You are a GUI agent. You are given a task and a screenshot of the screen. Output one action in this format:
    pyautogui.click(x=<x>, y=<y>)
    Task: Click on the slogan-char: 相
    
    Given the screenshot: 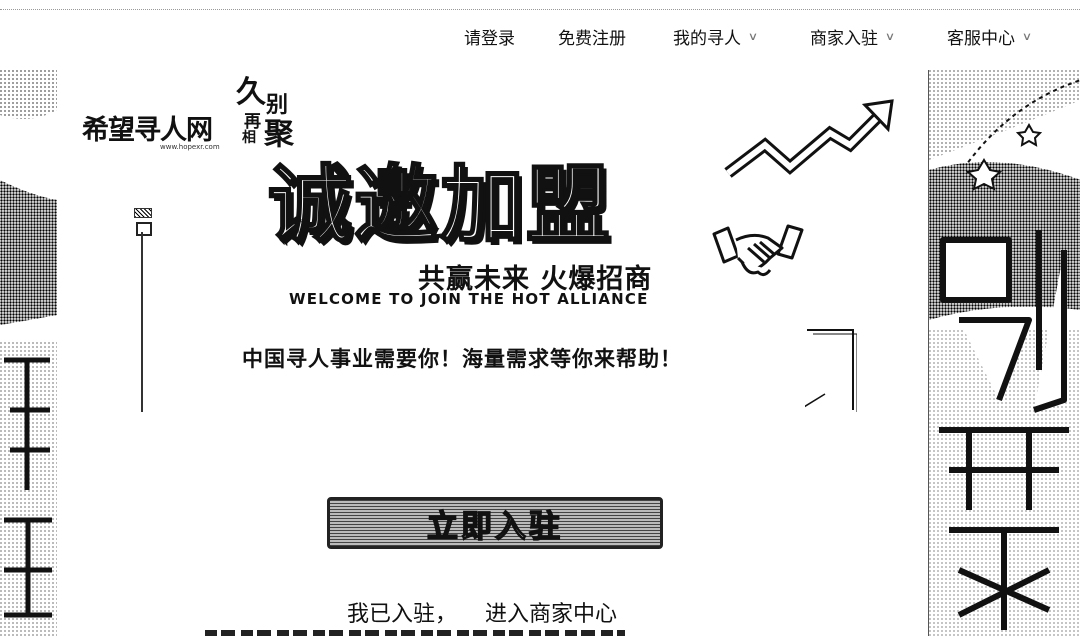 What is the action you would take?
    pyautogui.click(x=249, y=138)
    